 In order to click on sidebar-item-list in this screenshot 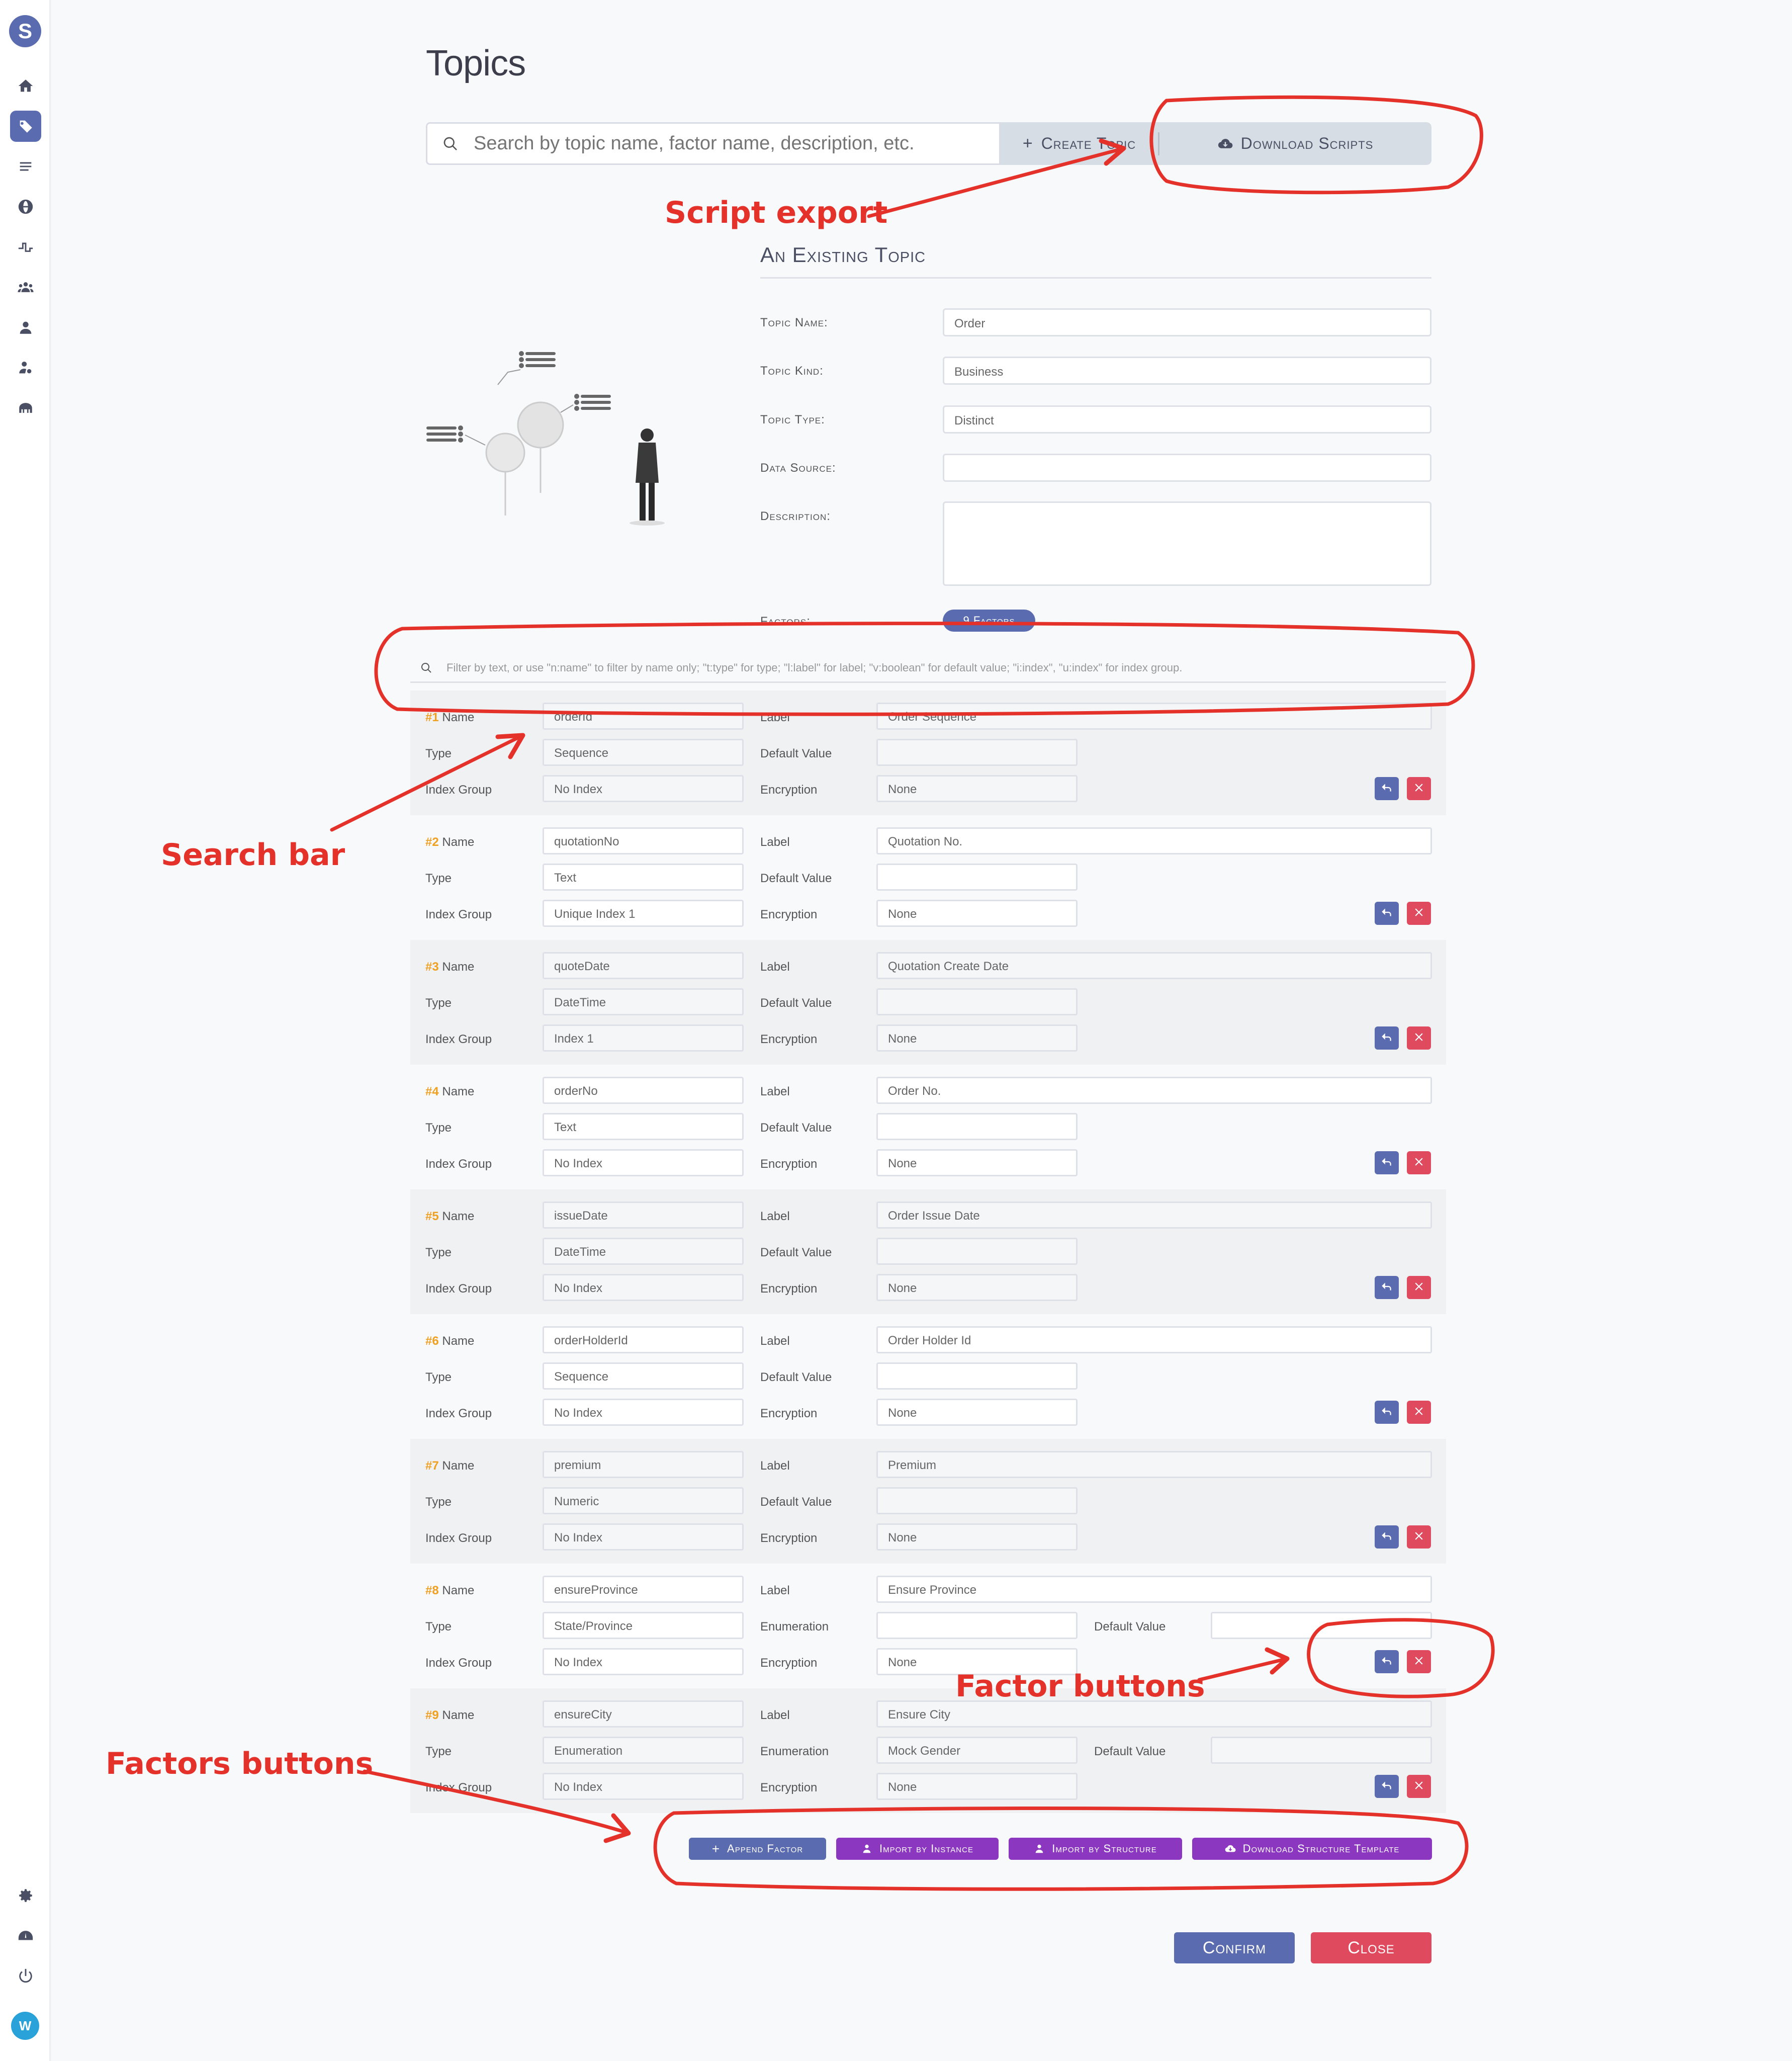, I will do `click(25, 166)`.